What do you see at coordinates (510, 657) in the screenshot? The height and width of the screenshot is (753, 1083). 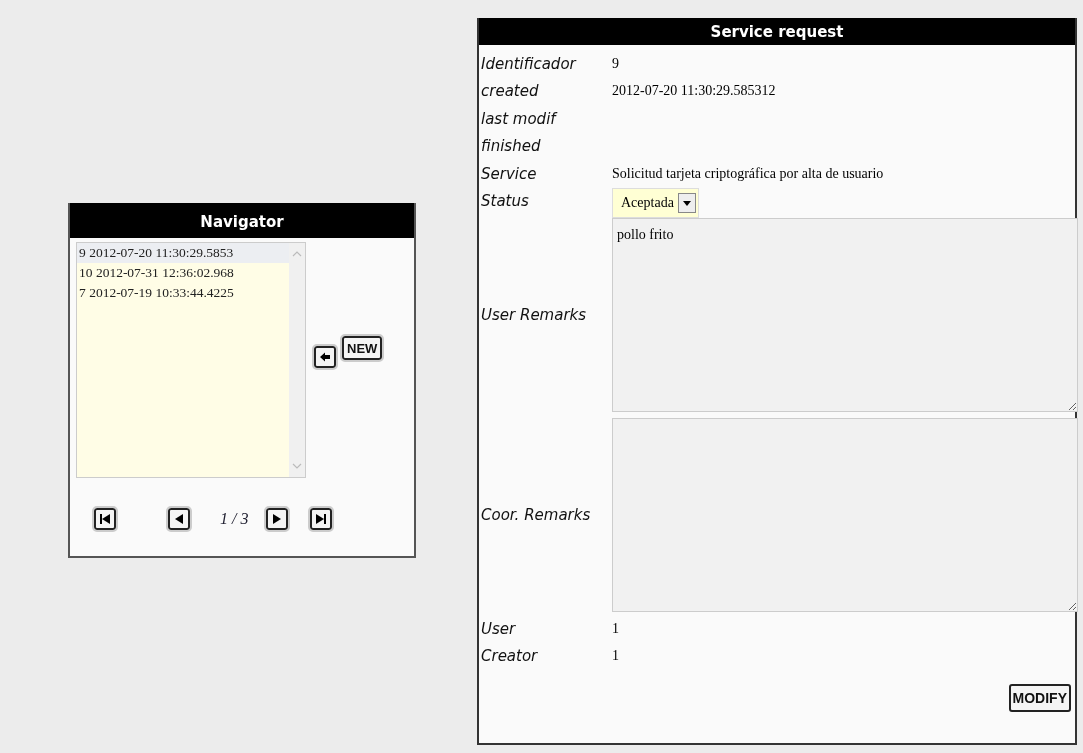 I see `field-label: Creator` at bounding box center [510, 657].